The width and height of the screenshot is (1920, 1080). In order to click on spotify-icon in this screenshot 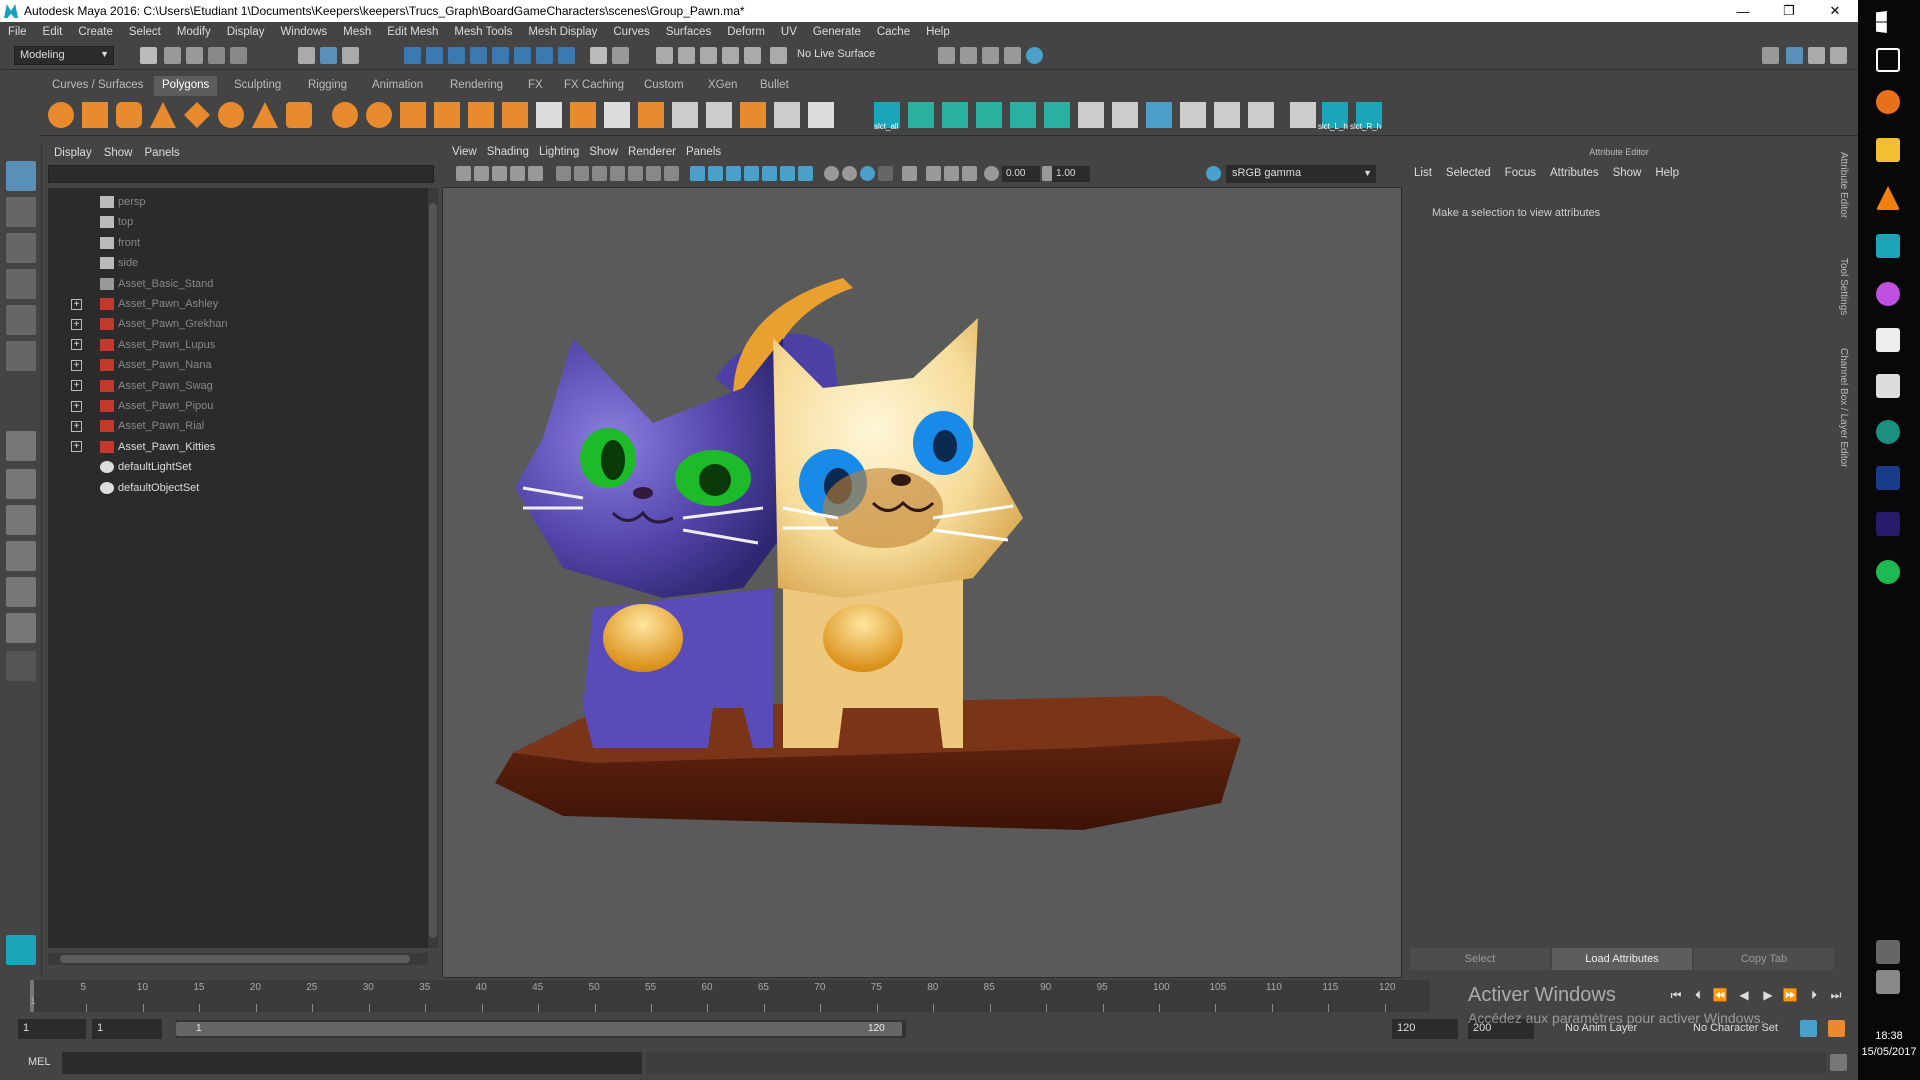, I will do `click(1888, 572)`.